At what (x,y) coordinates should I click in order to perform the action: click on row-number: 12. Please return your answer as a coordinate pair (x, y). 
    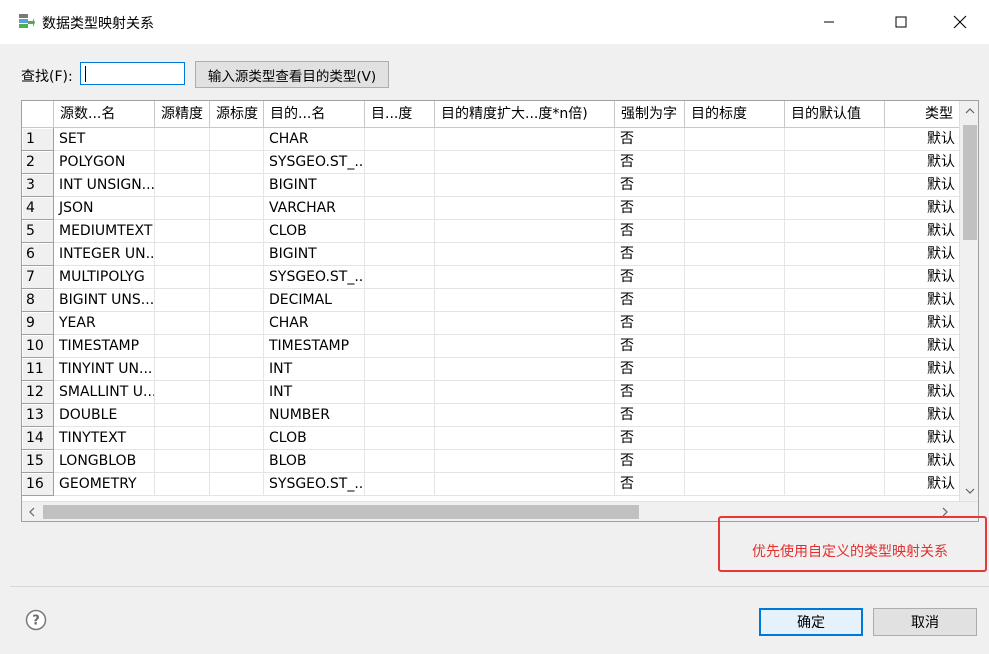
    Looking at the image, I should click on (38, 392).